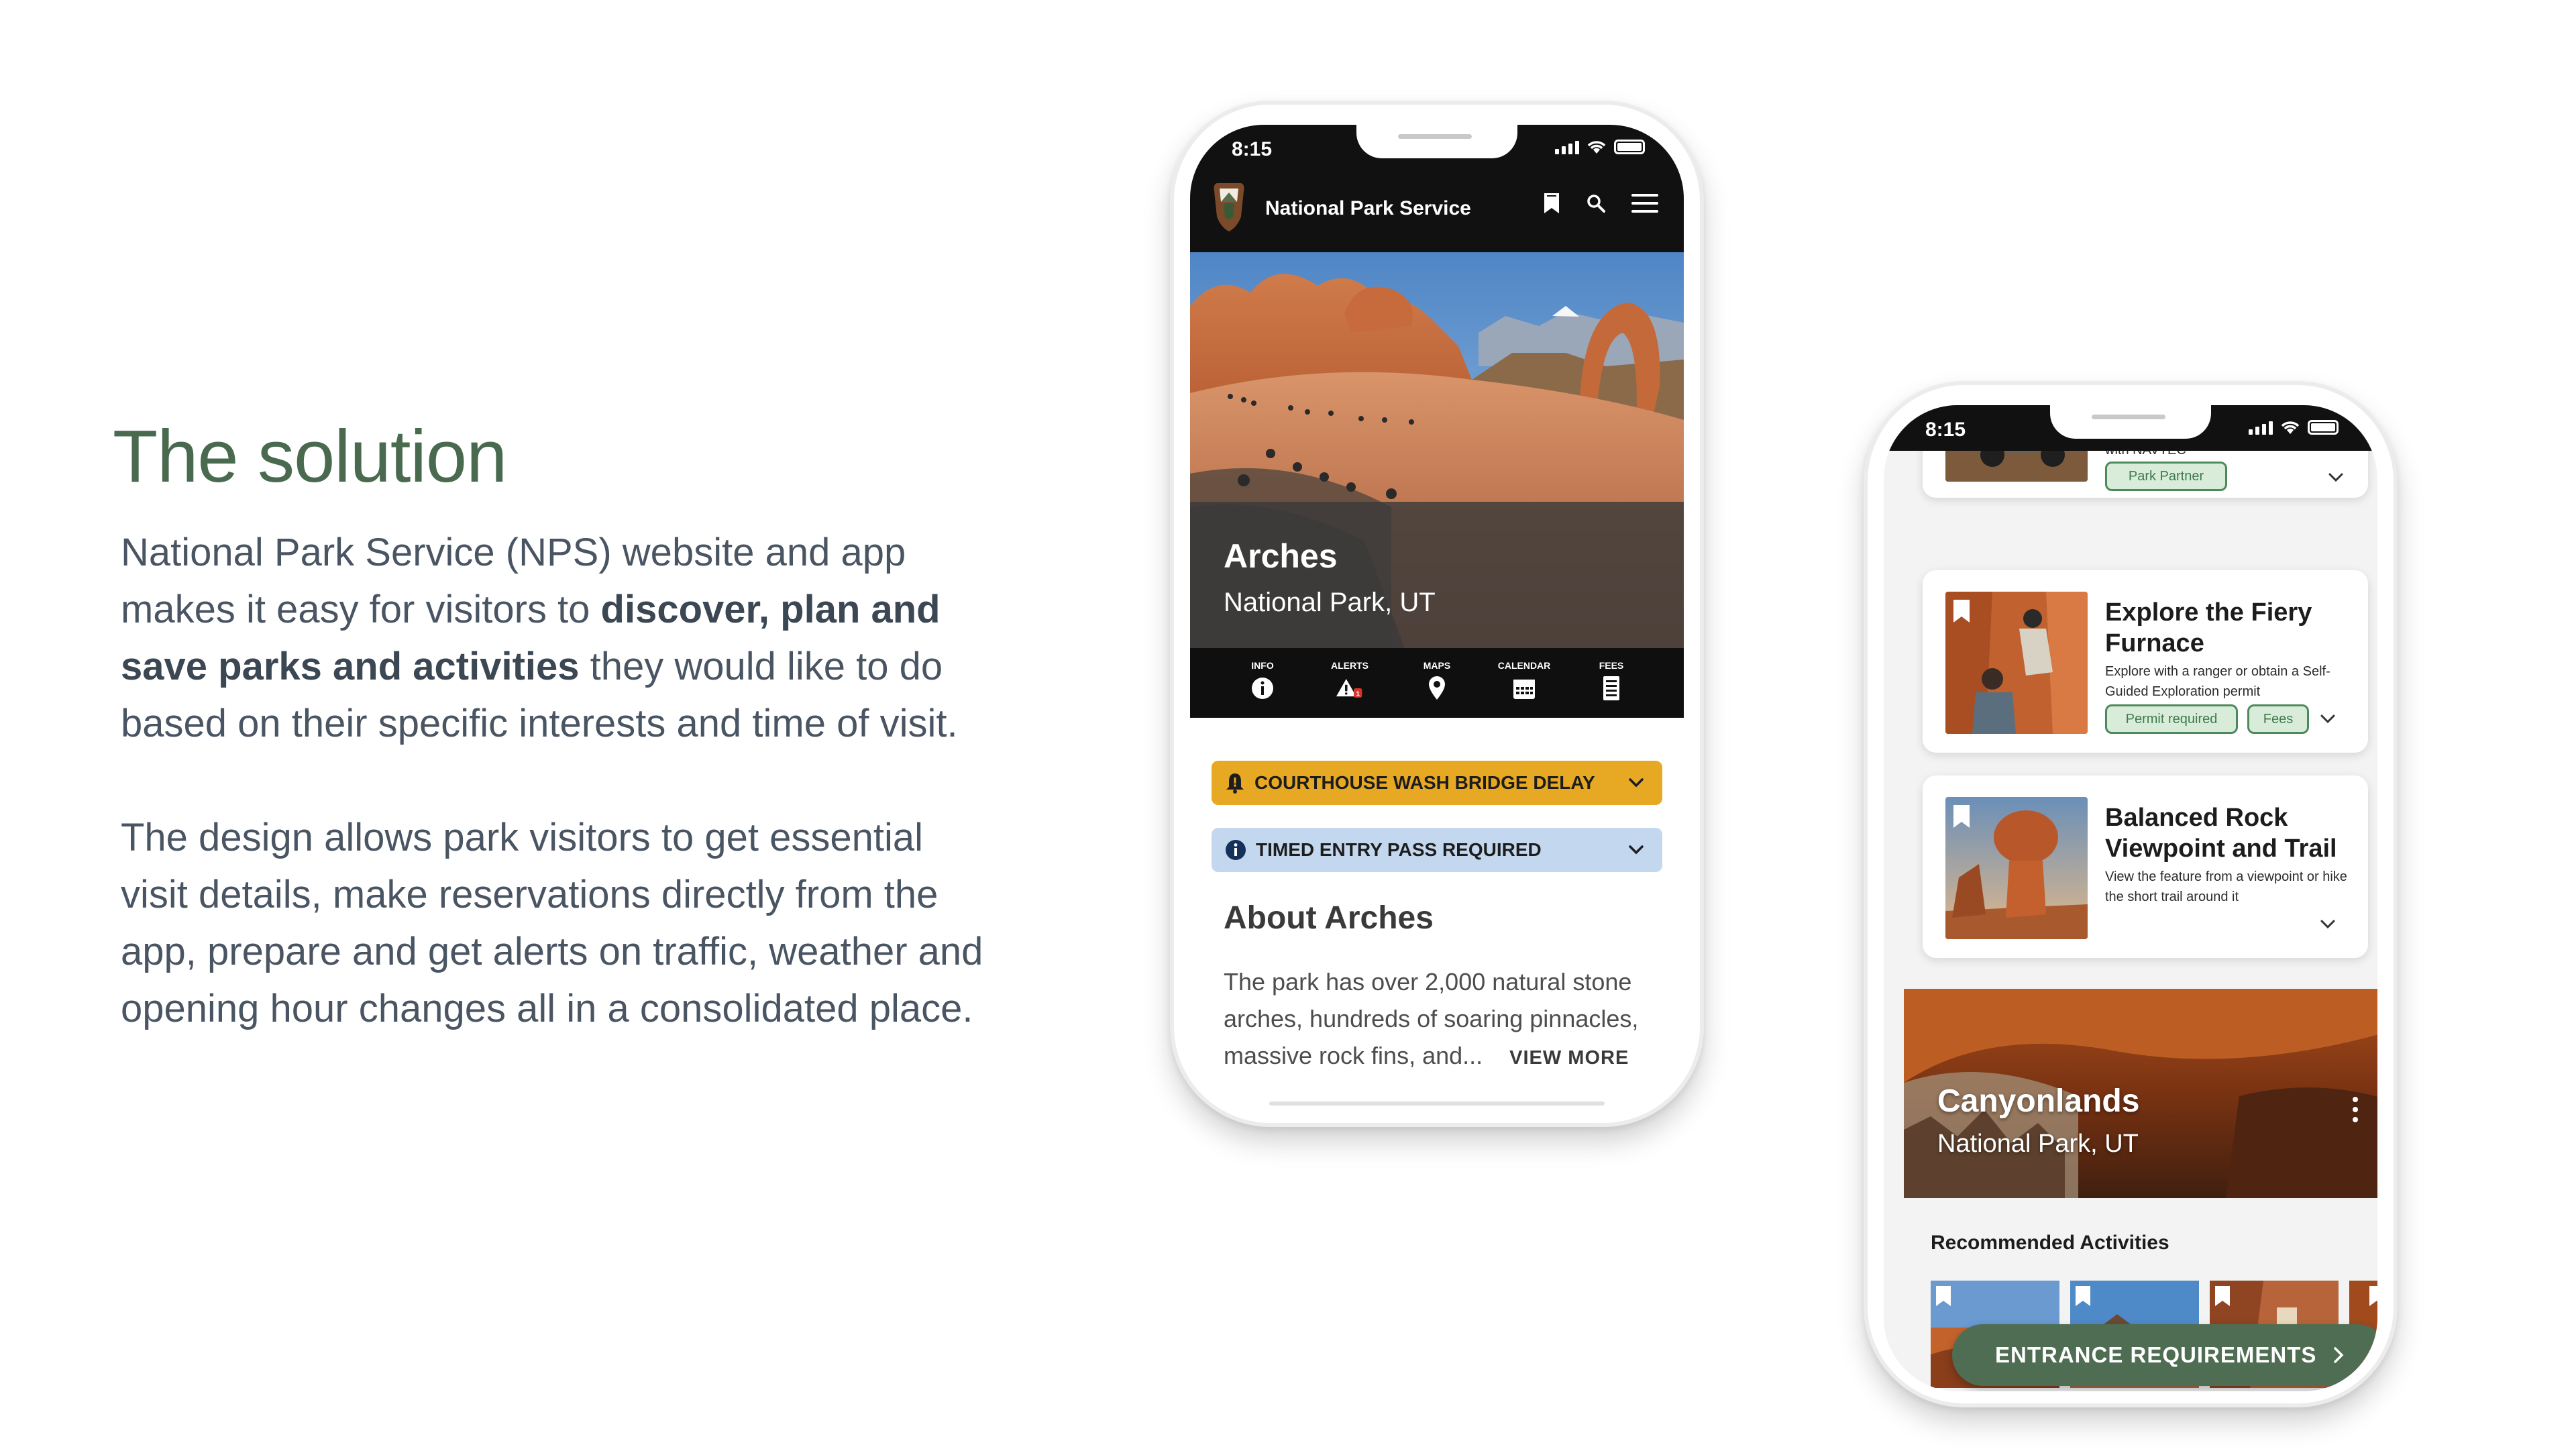  What do you see at coordinates (1368, 208) in the screenshot?
I see `app-title: National Park Service` at bounding box center [1368, 208].